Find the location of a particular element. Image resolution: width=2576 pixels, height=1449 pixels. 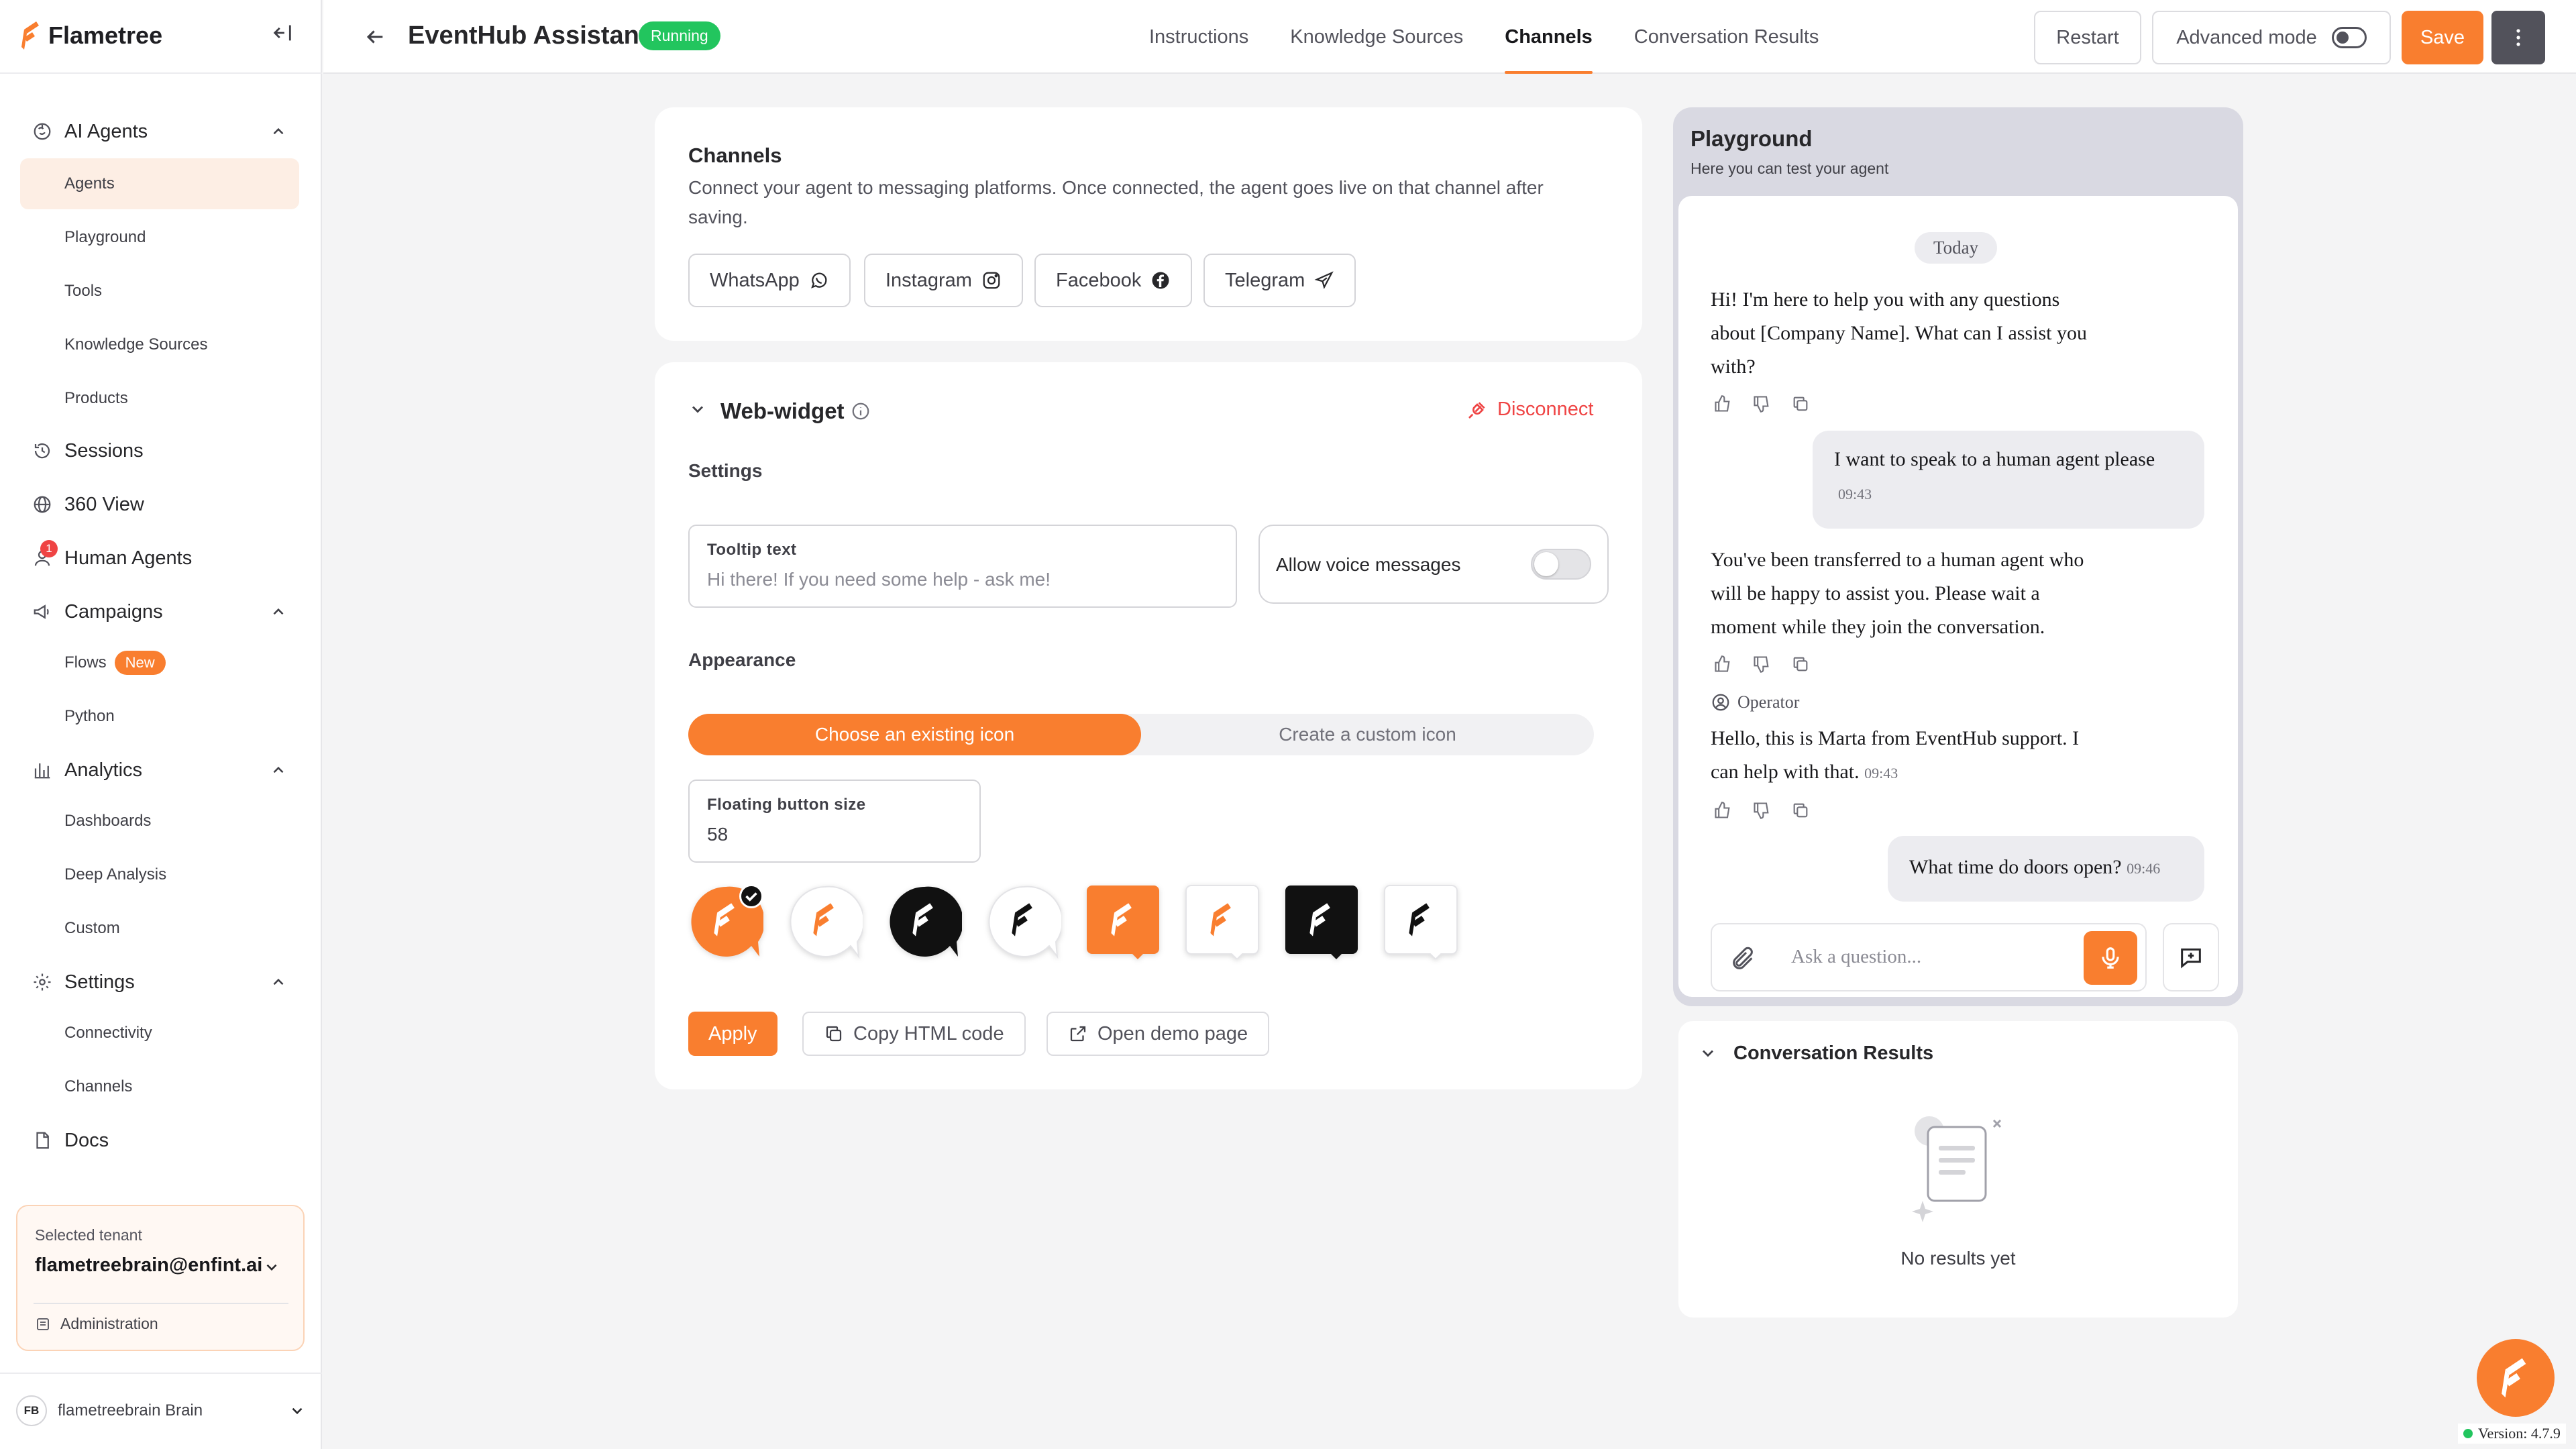

page-title: EventHub Assistant is located at coordinates (528, 35).